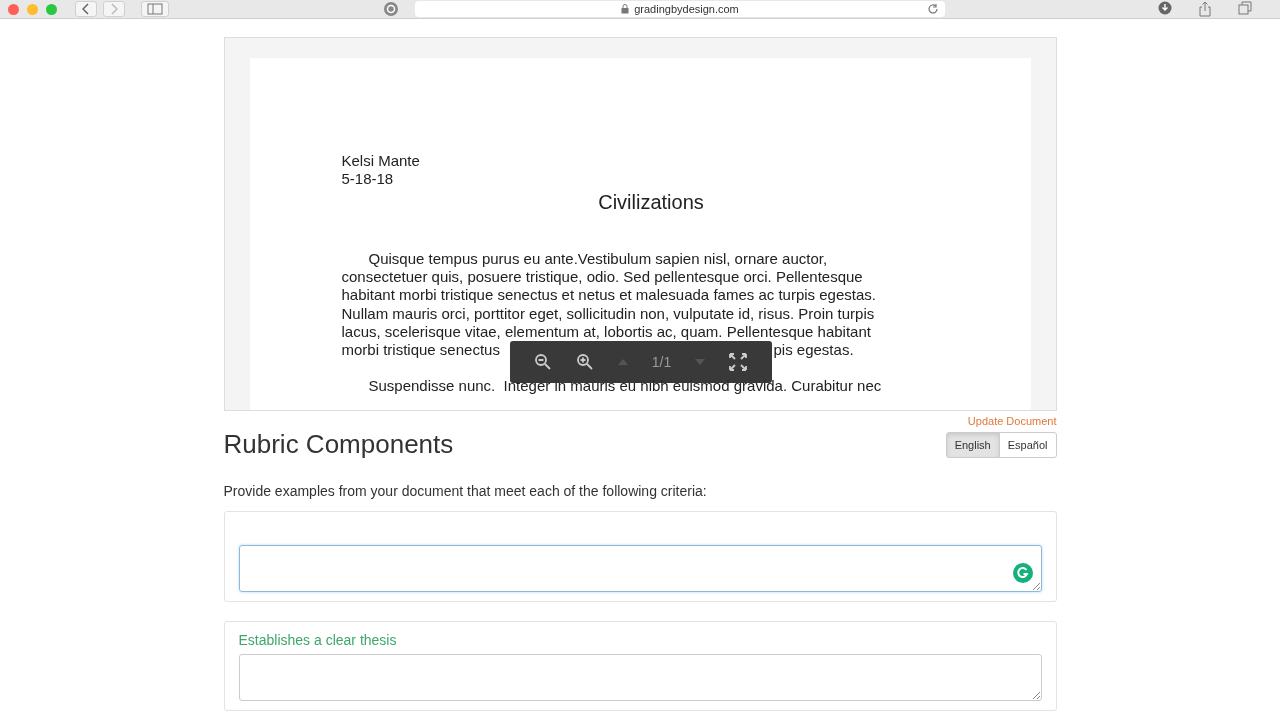 The width and height of the screenshot is (1280, 720). What do you see at coordinates (391, 9) in the screenshot?
I see `extension-icon` at bounding box center [391, 9].